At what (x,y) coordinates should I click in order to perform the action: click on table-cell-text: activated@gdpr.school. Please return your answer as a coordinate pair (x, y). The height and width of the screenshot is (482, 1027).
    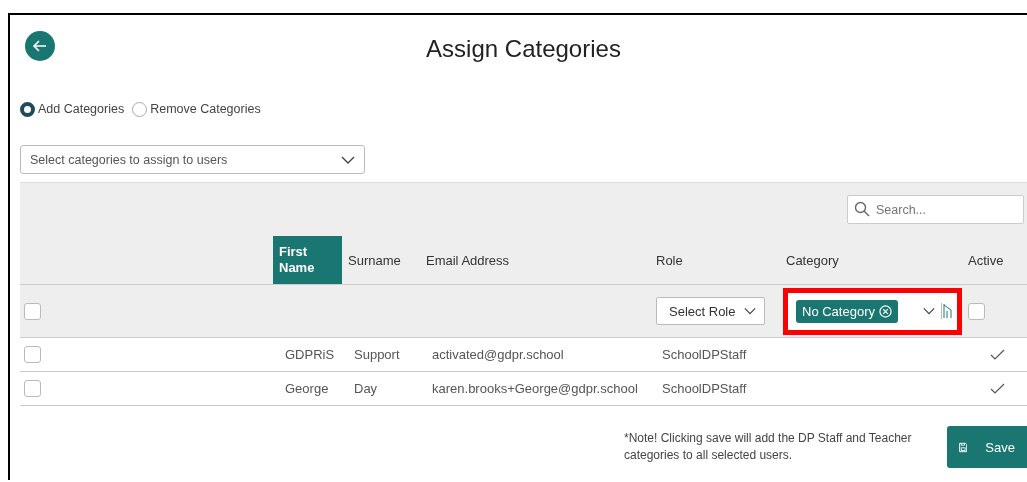
    Looking at the image, I should click on (498, 355).